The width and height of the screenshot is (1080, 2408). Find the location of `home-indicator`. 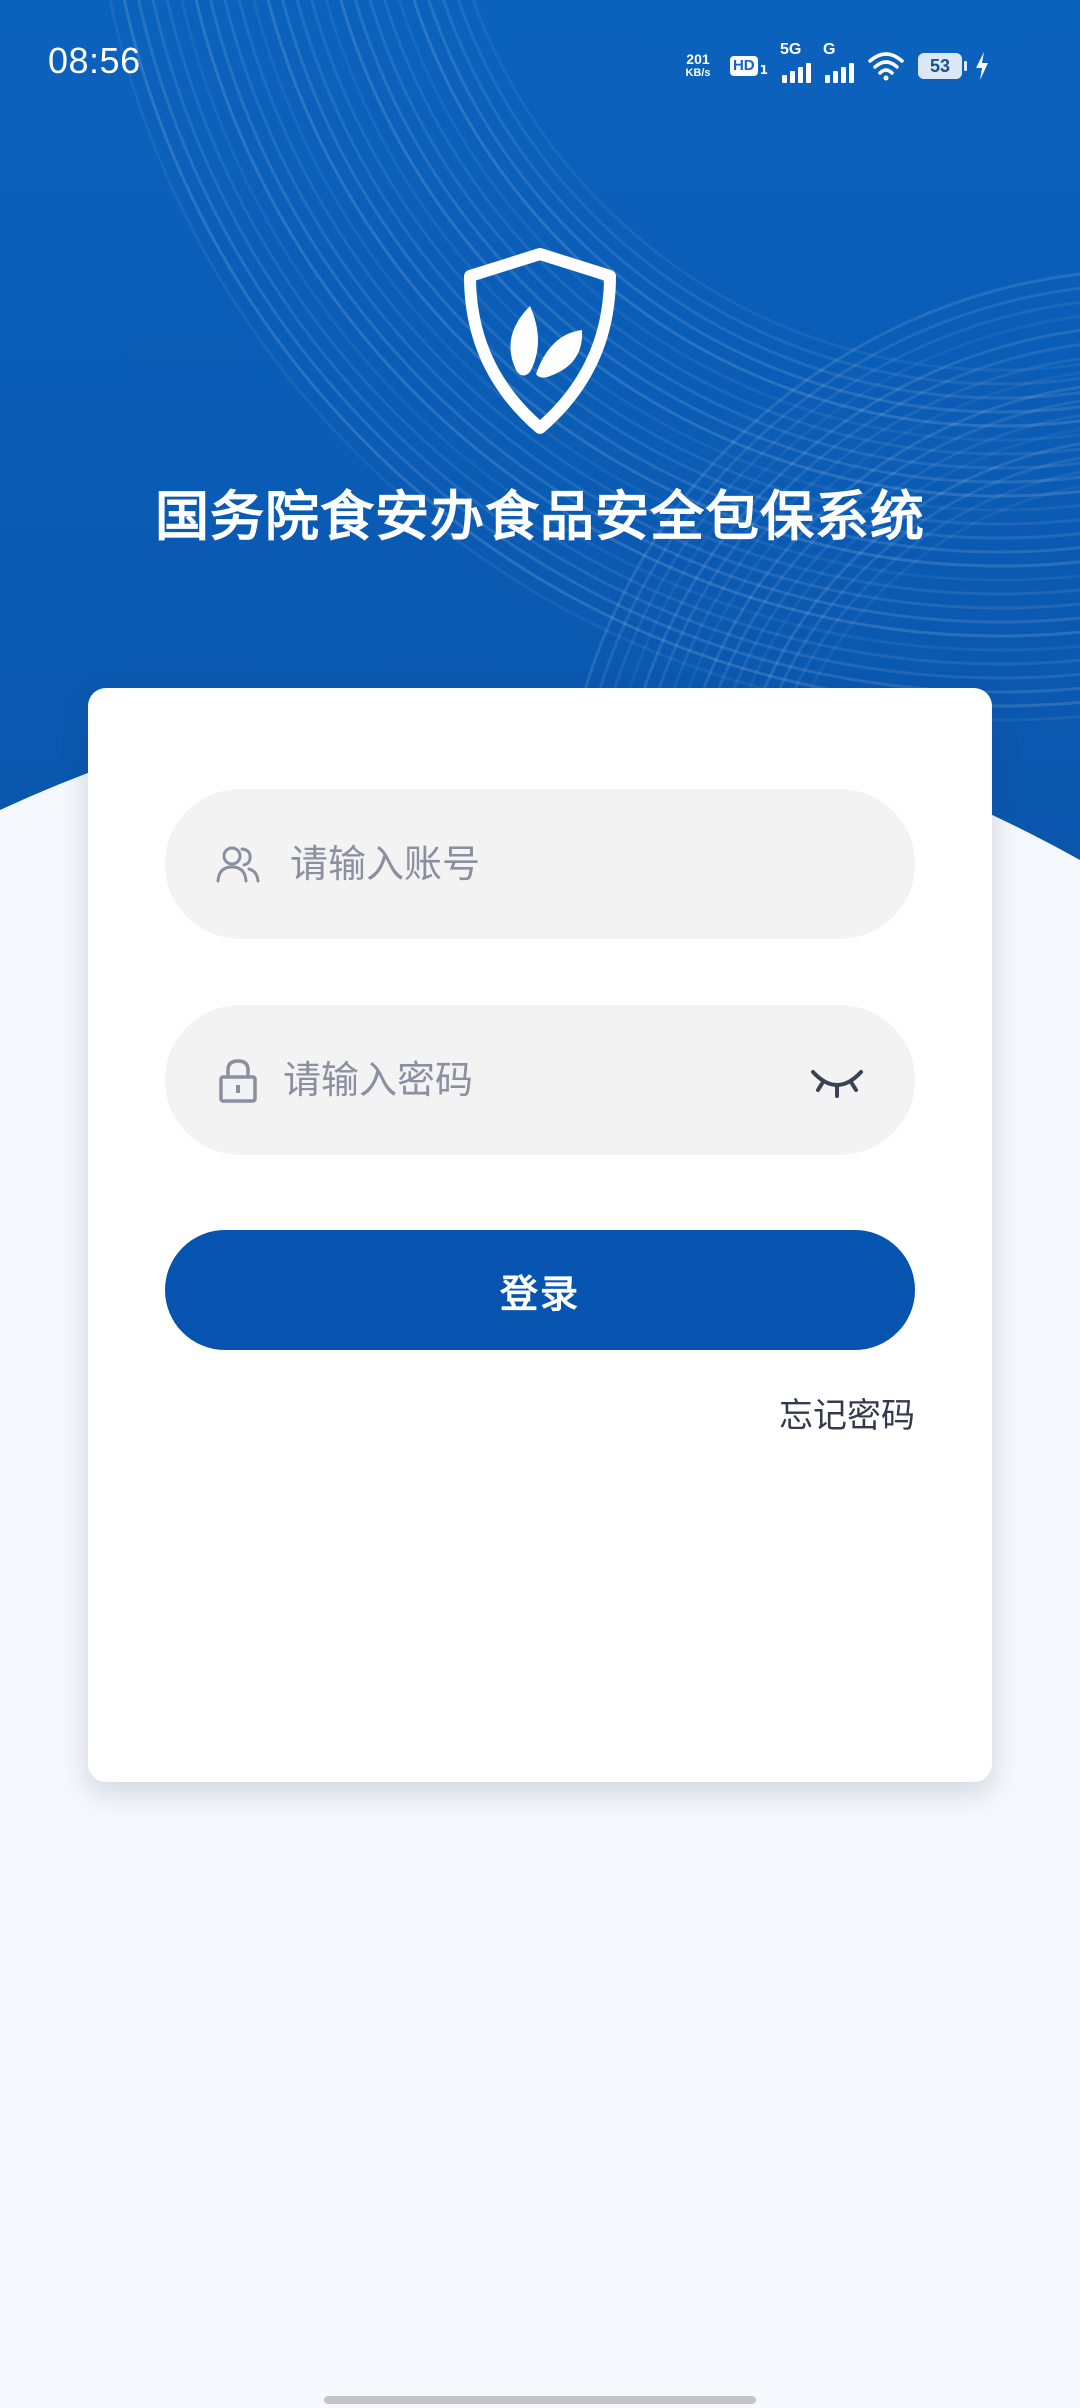

home-indicator is located at coordinates (540, 2400).